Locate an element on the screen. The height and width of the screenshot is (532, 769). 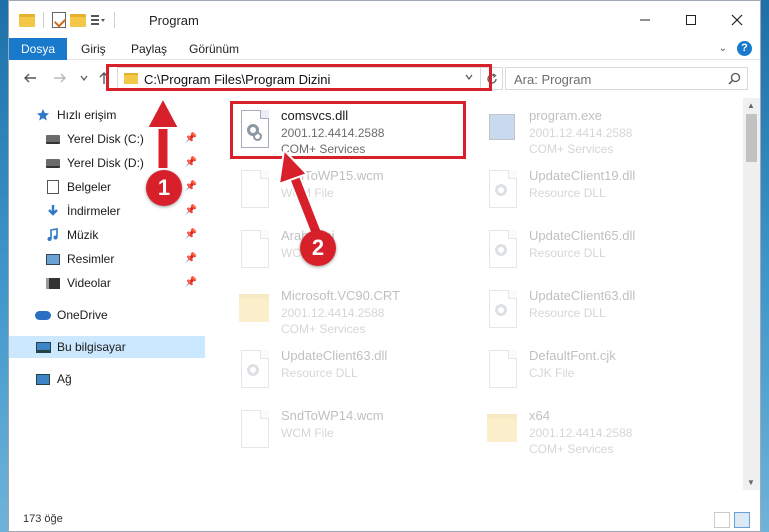
computer-icon is located at coordinates (43, 347).